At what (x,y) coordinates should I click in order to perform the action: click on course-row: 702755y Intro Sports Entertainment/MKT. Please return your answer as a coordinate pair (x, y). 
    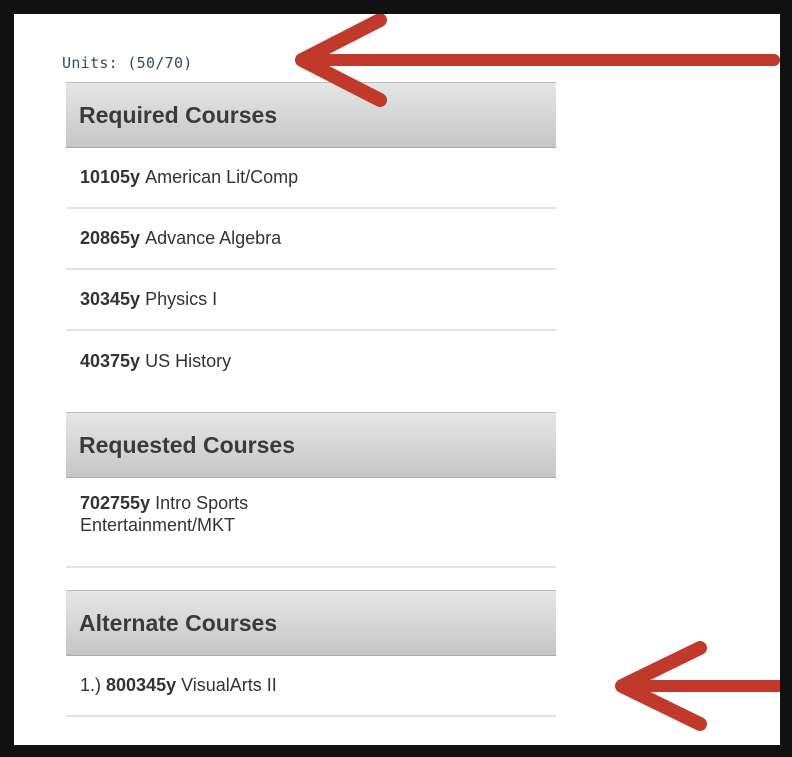
    Looking at the image, I should click on (311, 523).